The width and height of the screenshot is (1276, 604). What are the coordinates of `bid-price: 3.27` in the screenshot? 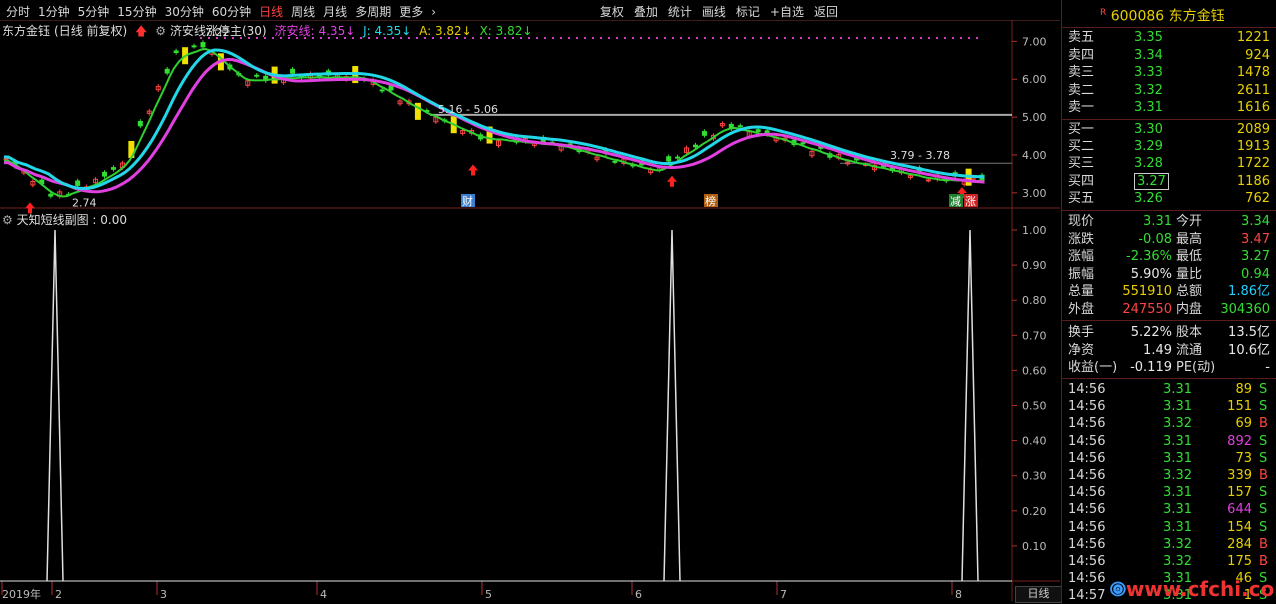 It's located at (1151, 181).